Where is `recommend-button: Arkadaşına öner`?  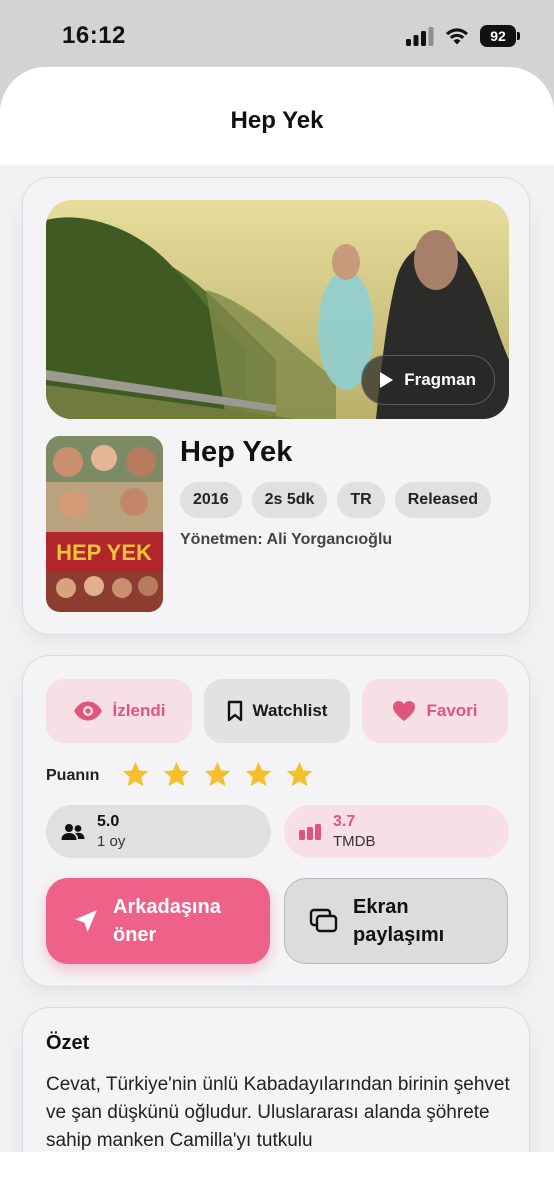 recommend-button: Arkadaşına öner is located at coordinates (158, 921).